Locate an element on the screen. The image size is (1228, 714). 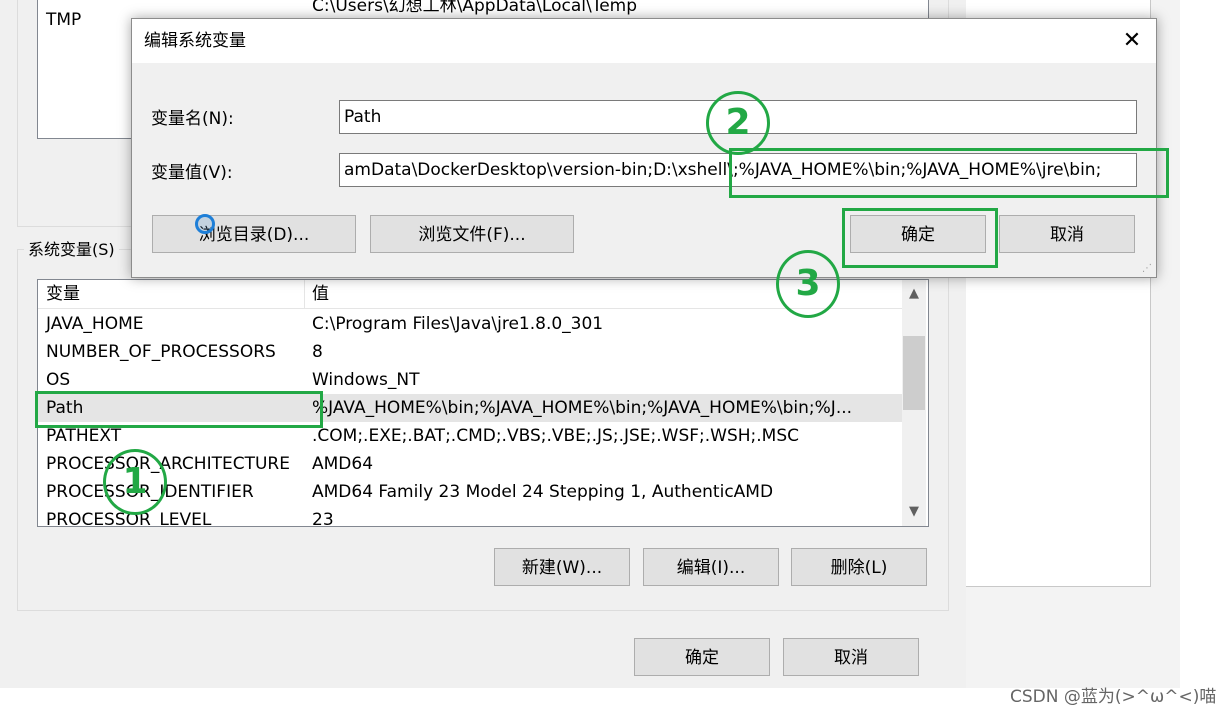
table-row: PROCESSOR_LEVEL 23 is located at coordinates (470, 516).